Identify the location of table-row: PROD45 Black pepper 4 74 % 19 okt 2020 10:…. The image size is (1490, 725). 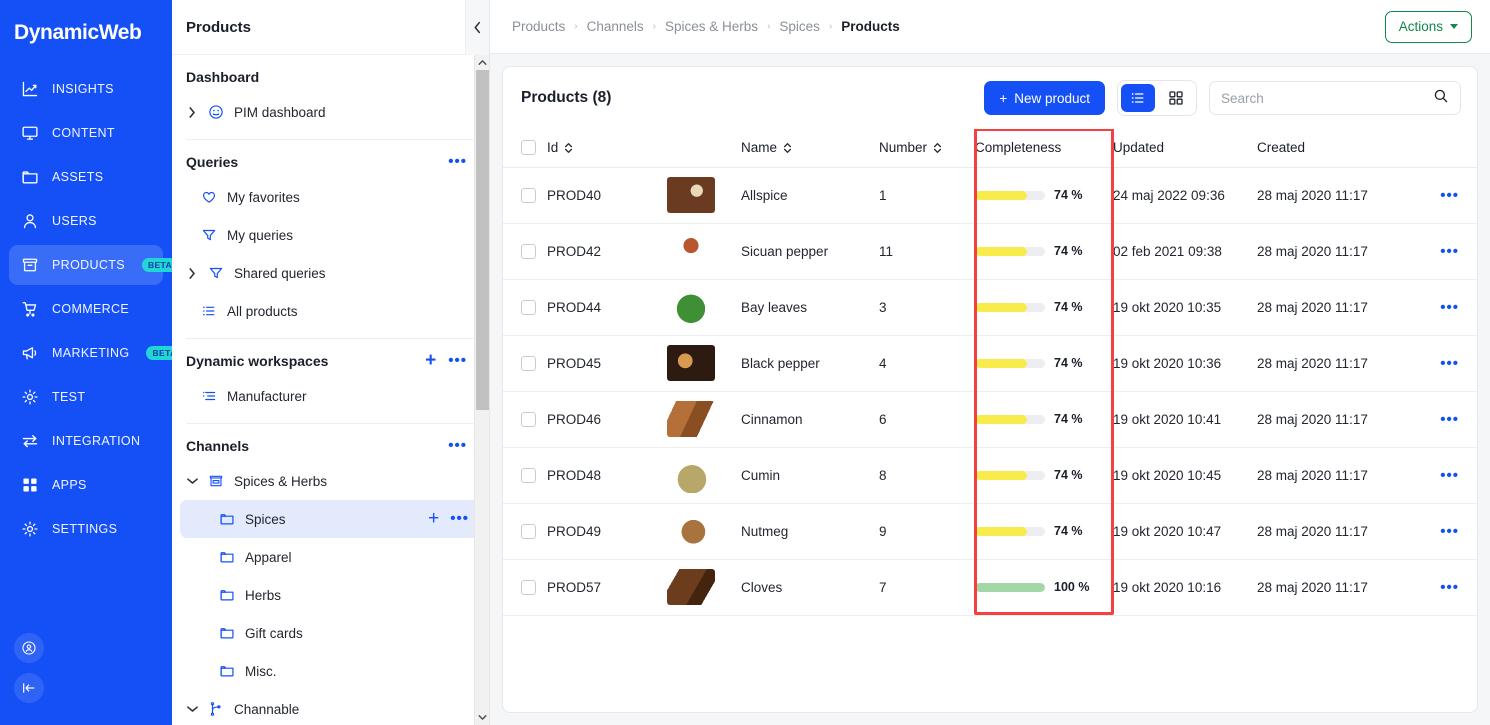
(990, 363).